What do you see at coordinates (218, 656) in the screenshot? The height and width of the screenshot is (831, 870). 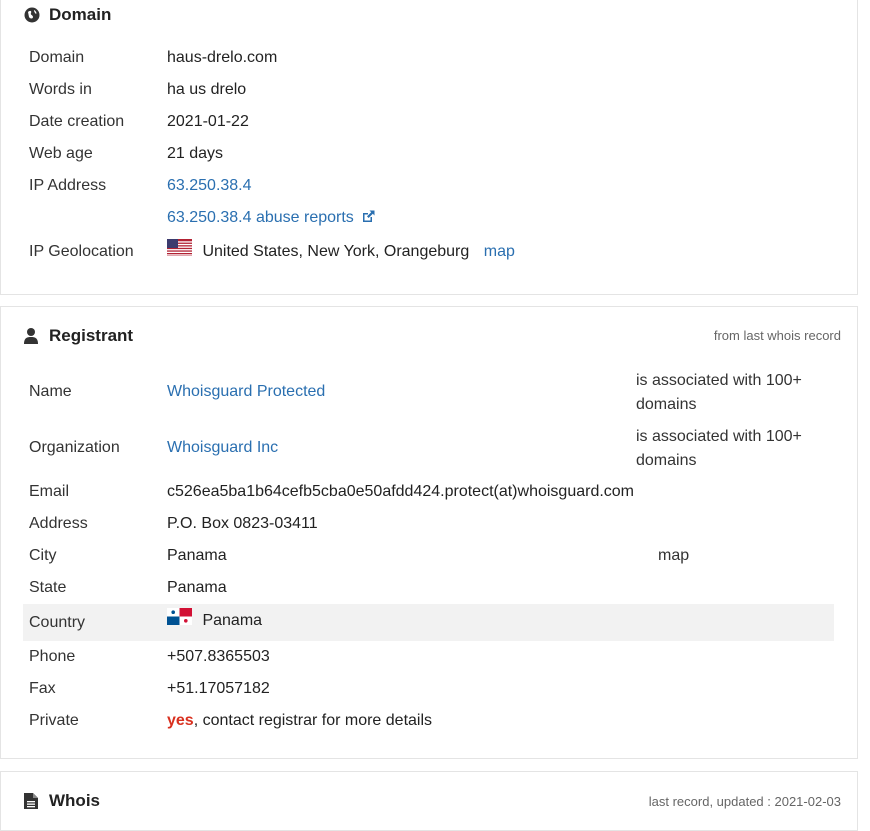 I see `phone-value: +507.8365503` at bounding box center [218, 656].